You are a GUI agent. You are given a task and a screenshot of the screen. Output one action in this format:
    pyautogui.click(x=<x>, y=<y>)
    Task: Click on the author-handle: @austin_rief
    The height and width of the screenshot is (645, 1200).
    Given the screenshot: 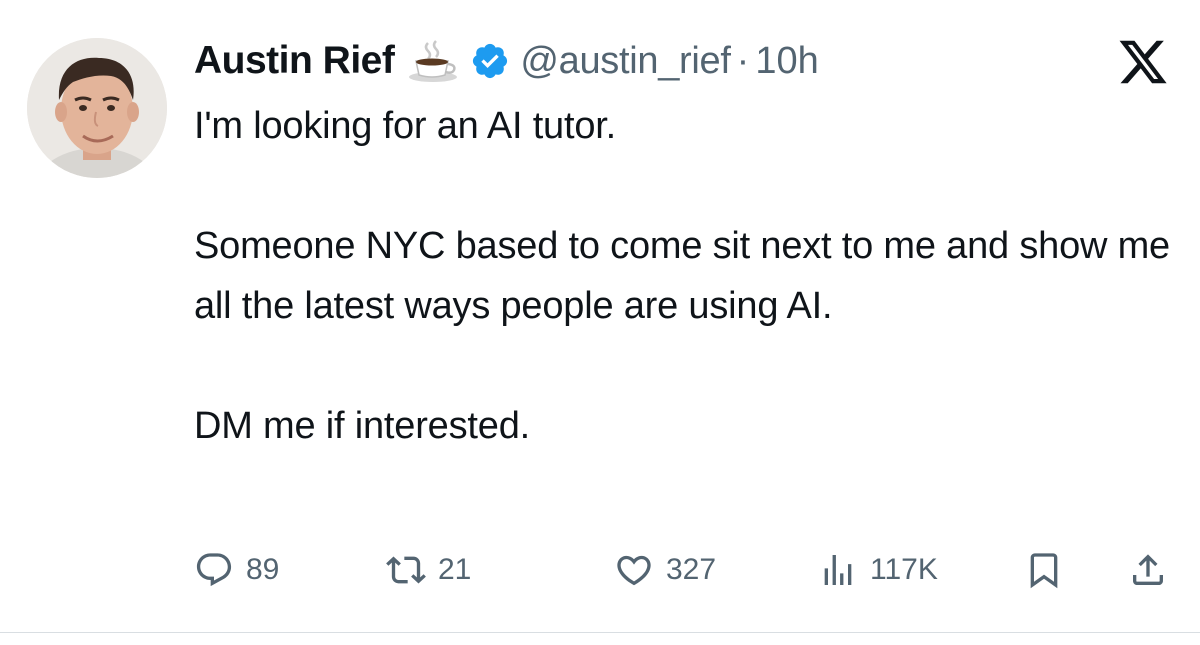 What is the action you would take?
    pyautogui.click(x=625, y=61)
    